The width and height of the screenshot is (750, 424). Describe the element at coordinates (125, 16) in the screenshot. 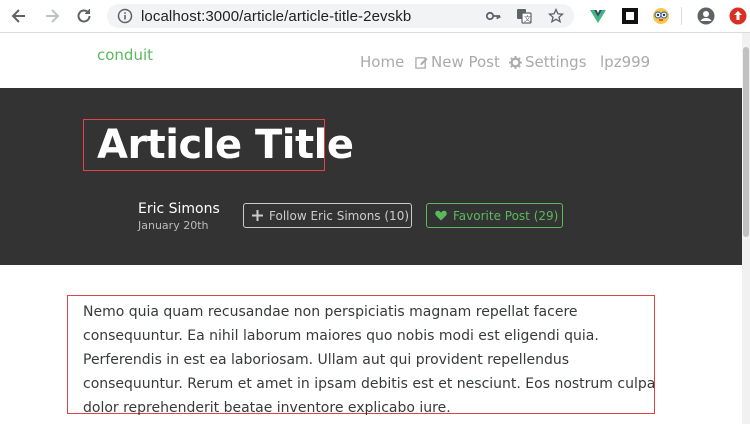

I see `info-icon` at that location.